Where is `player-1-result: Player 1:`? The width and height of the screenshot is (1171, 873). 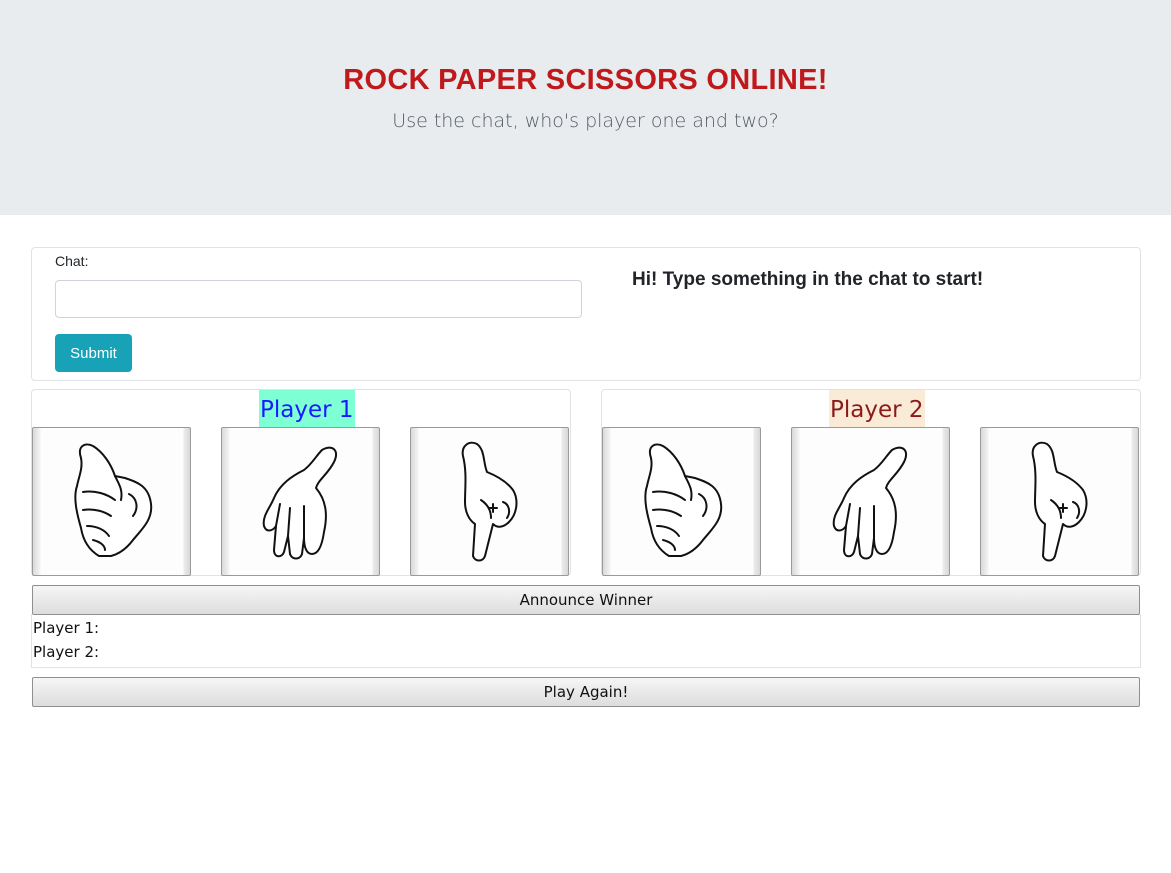 player-1-result: Player 1: is located at coordinates (66, 628).